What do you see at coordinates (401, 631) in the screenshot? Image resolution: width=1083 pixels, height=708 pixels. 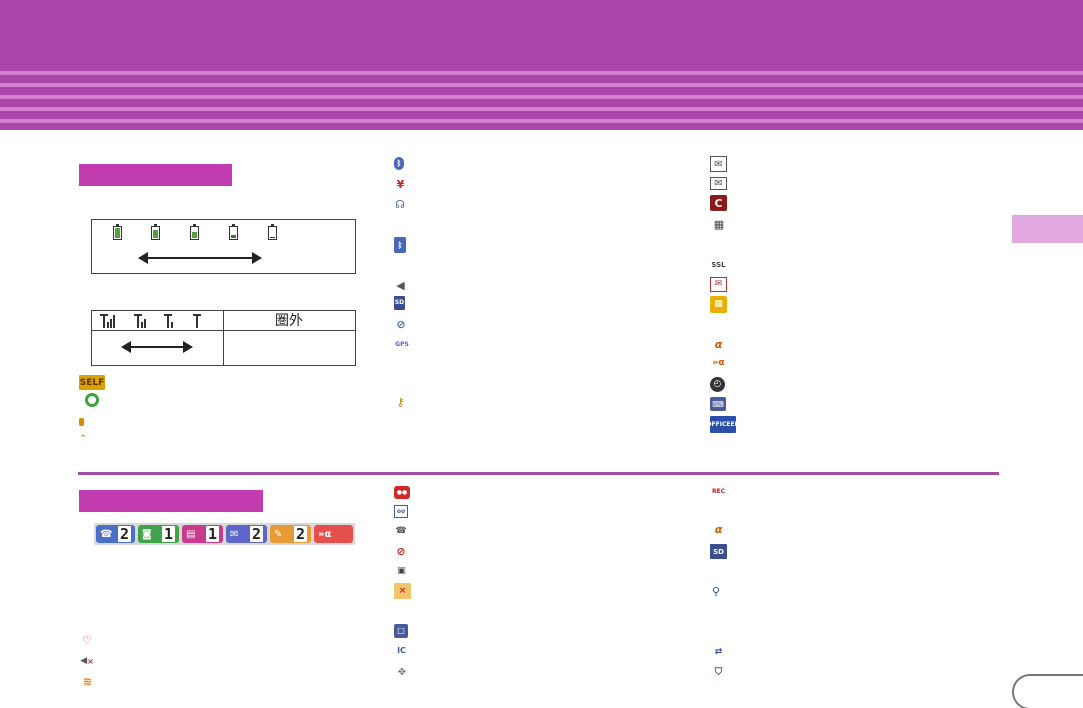 I see `square-icon: □` at bounding box center [401, 631].